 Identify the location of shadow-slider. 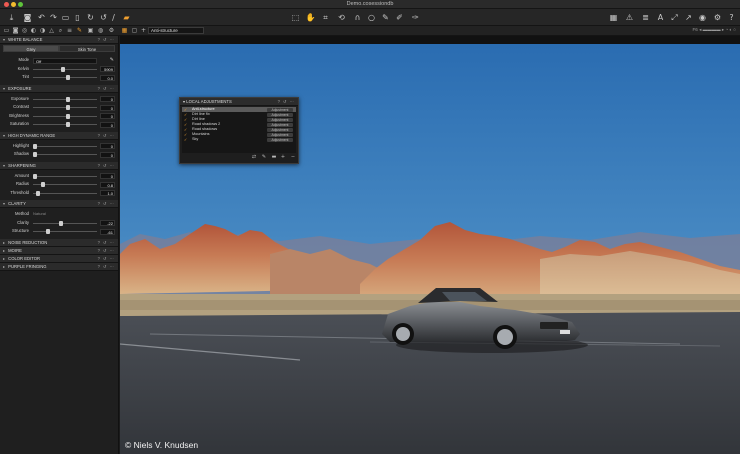
(65, 154).